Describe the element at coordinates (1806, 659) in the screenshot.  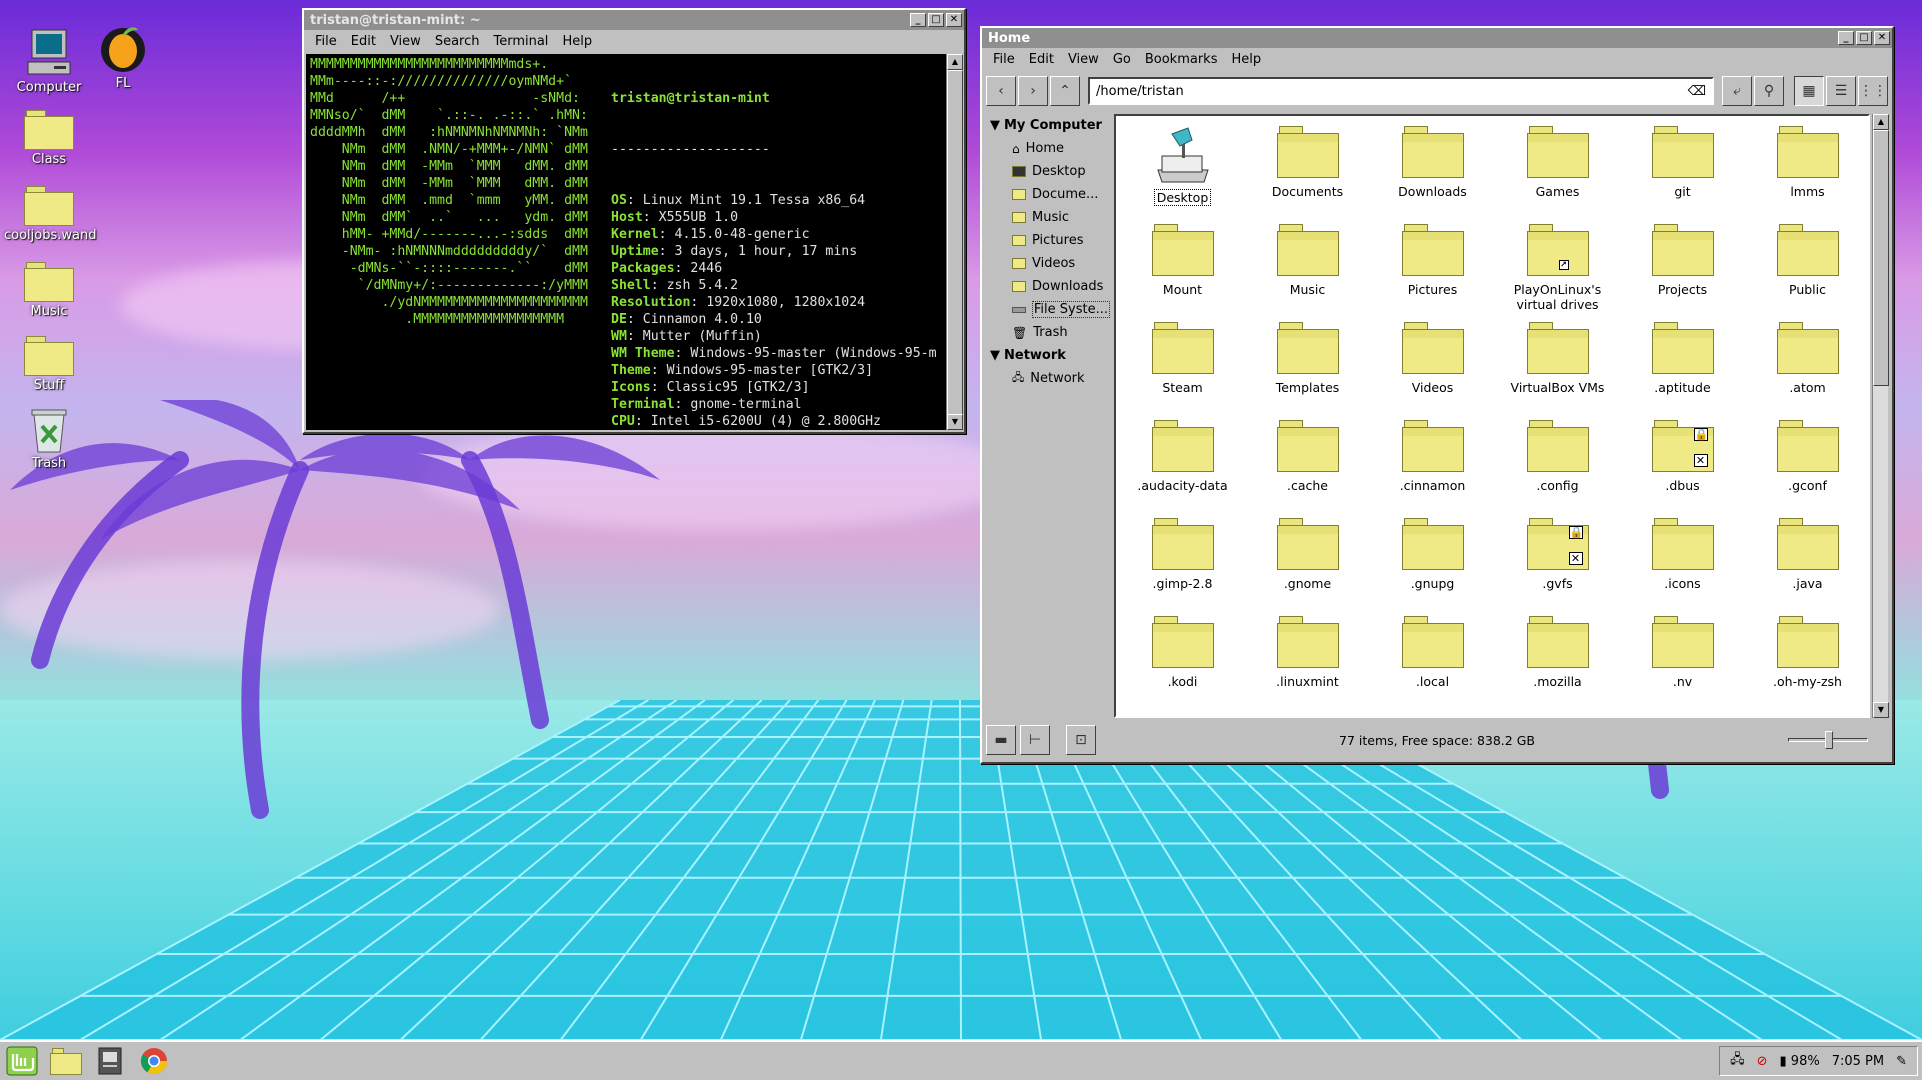
I see `file-item: .oh-my-zsh` at that location.